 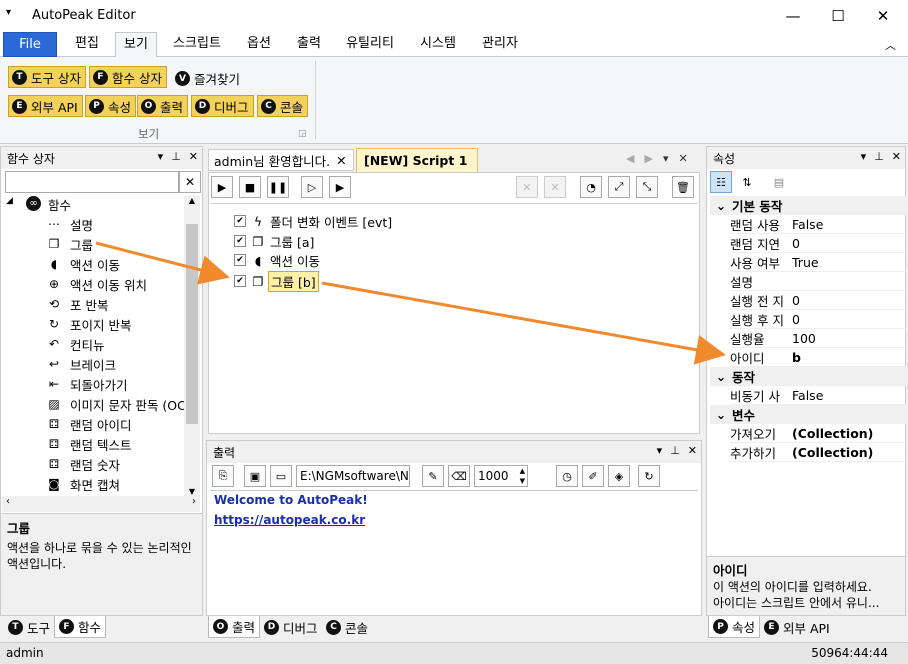 I want to click on disabled-x-button-2: ✕, so click(x=555, y=187).